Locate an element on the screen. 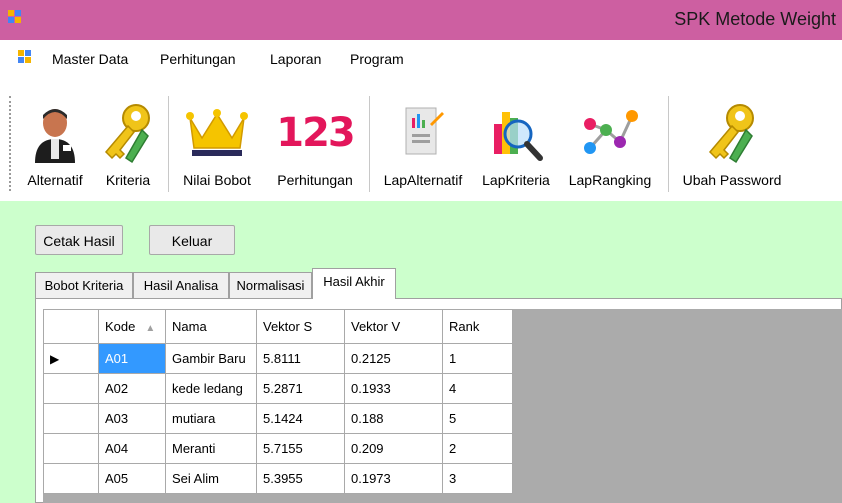 The image size is (842, 503). column-header-label: Kode is located at coordinates (120, 326).